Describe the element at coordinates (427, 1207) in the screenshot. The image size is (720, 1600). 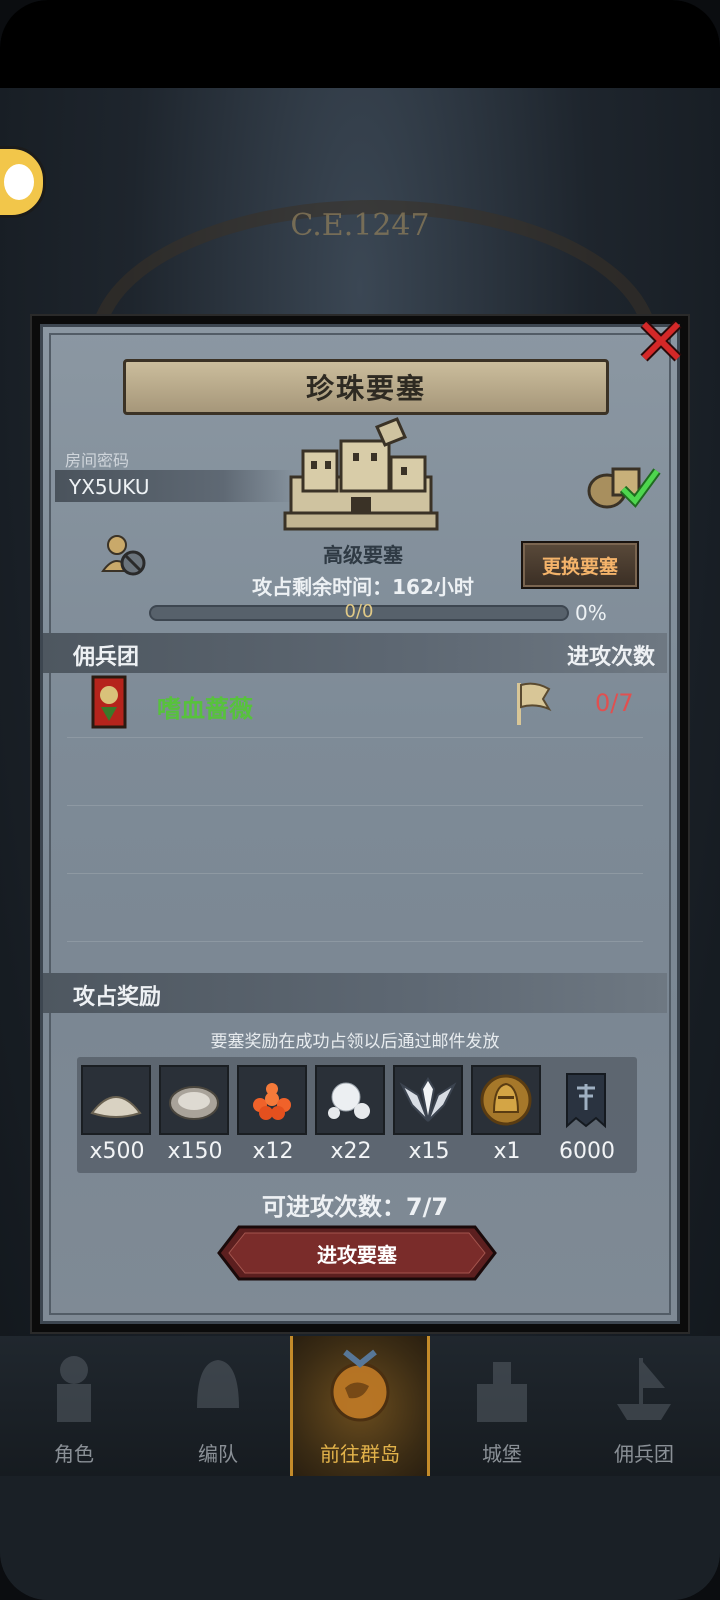
I see `attempts-value: 7/7` at that location.